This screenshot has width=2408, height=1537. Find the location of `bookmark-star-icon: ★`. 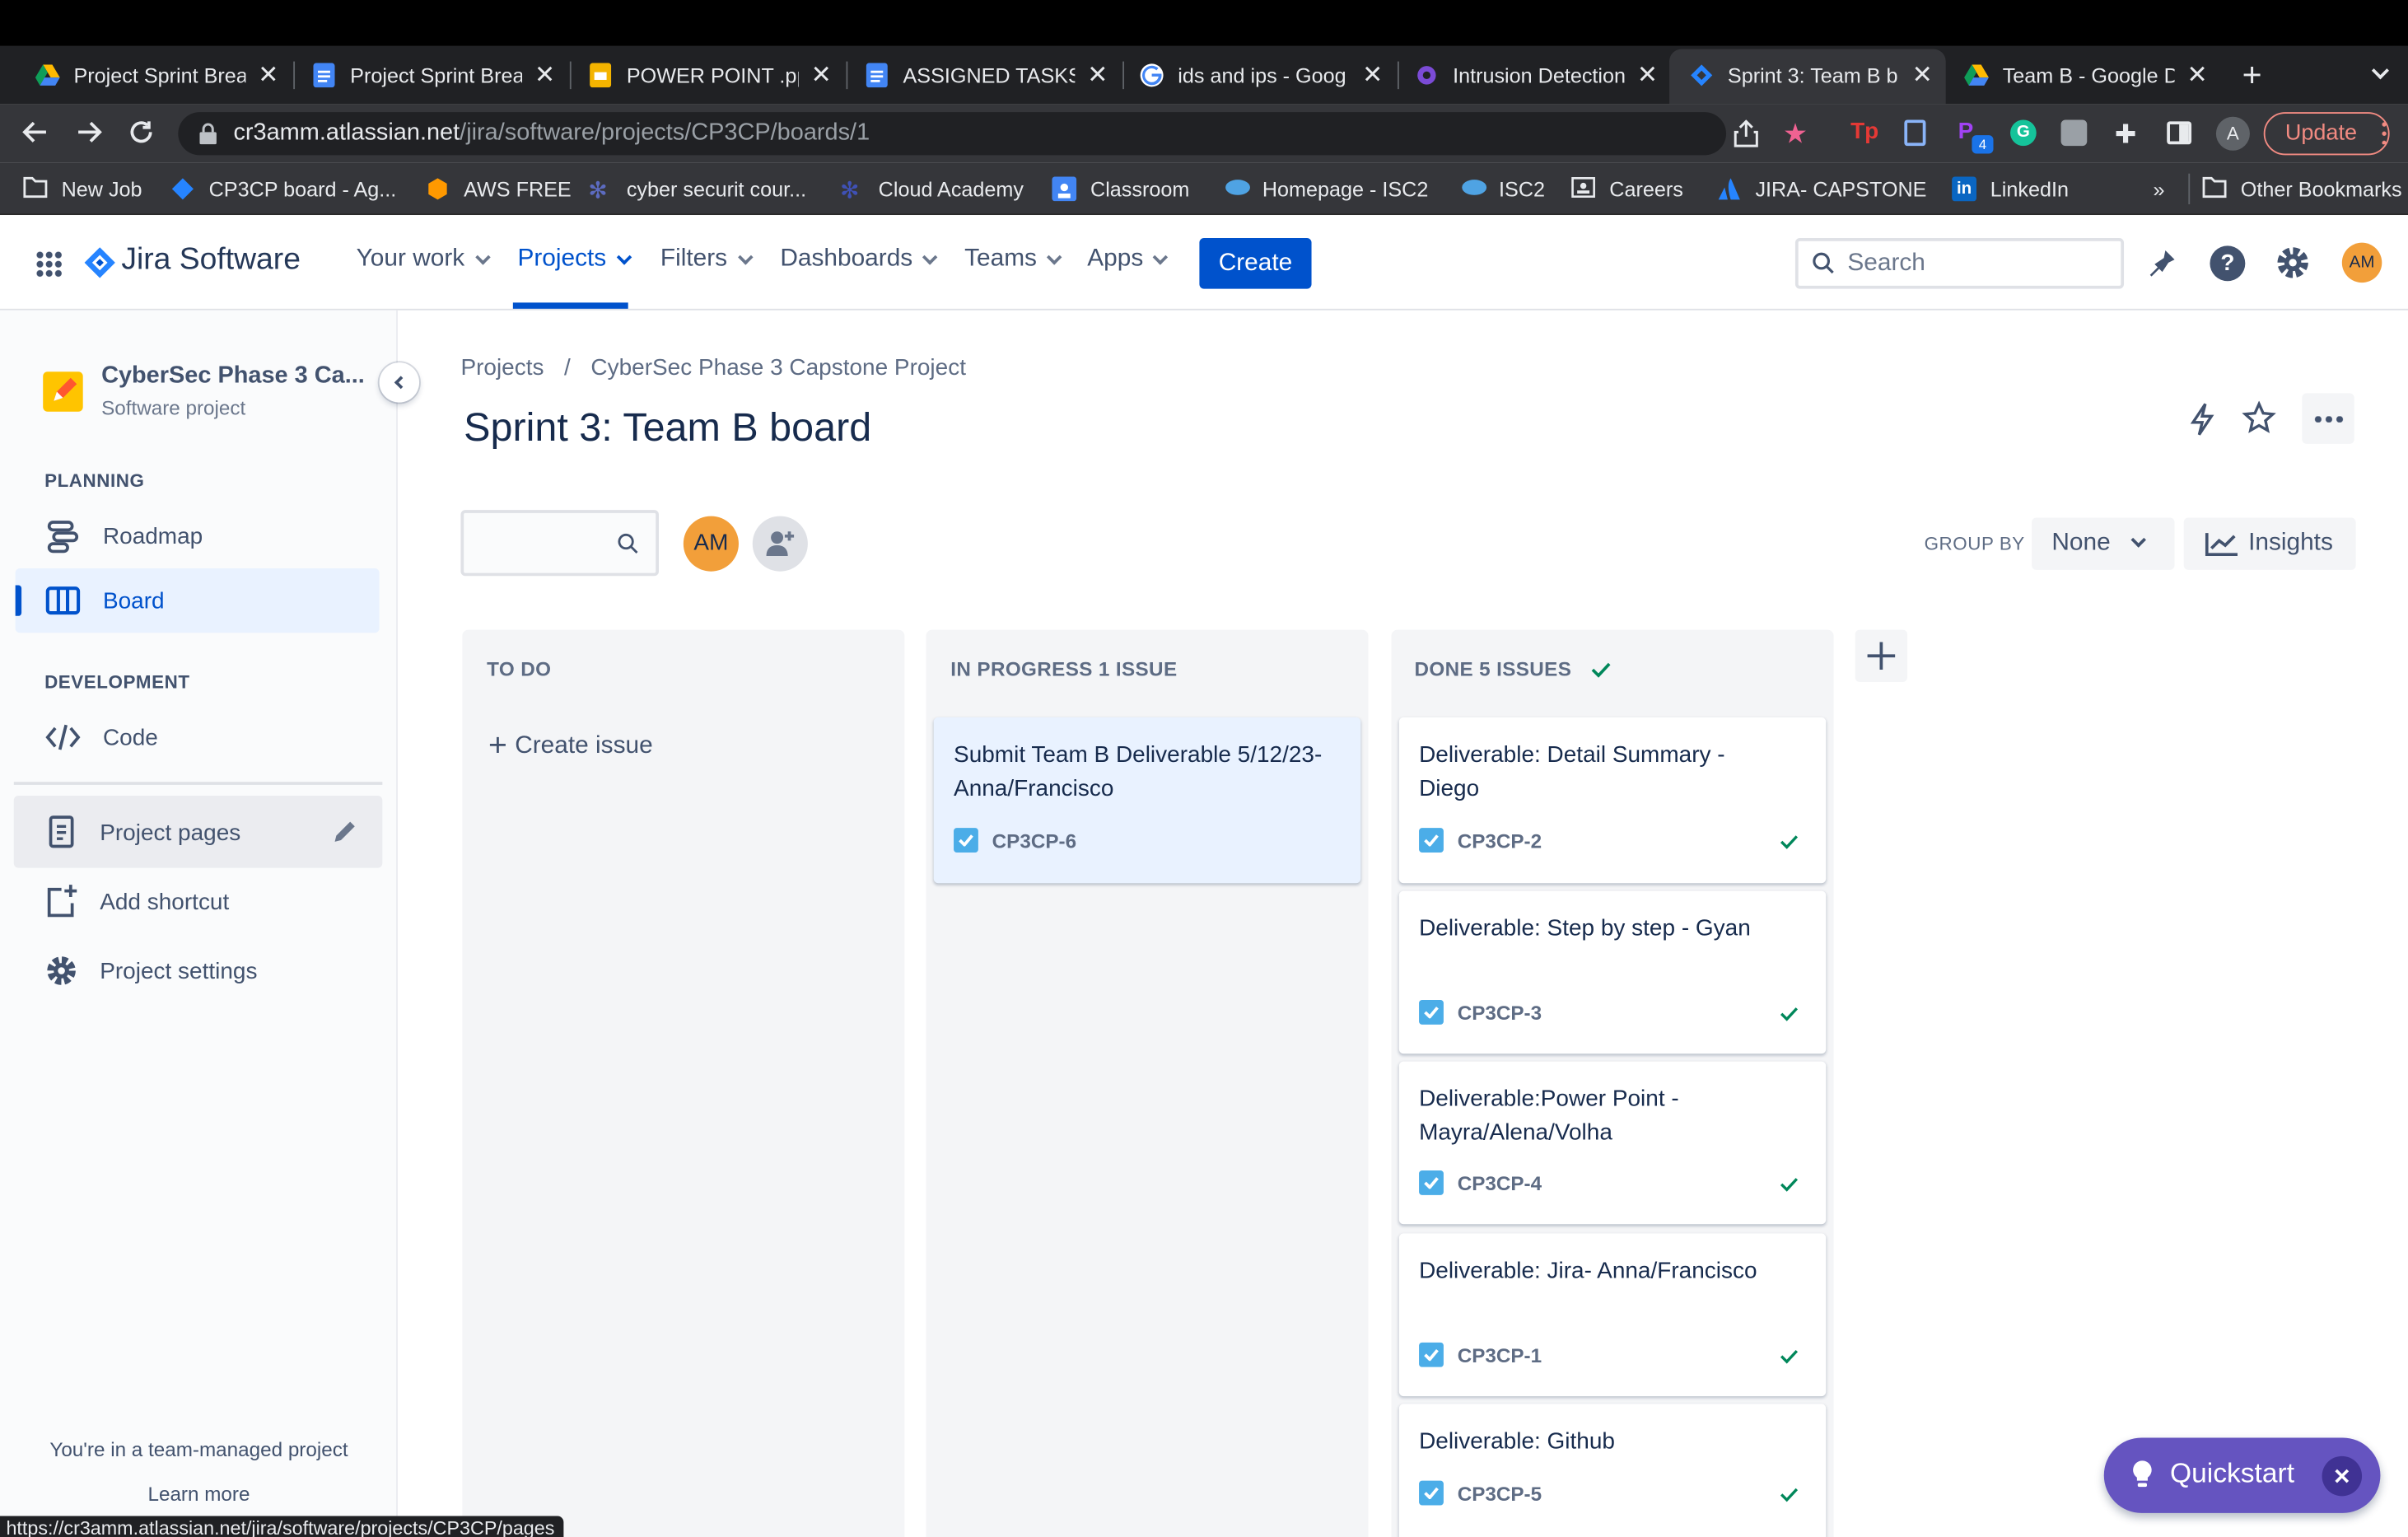

bookmark-star-icon: ★ is located at coordinates (1795, 135).